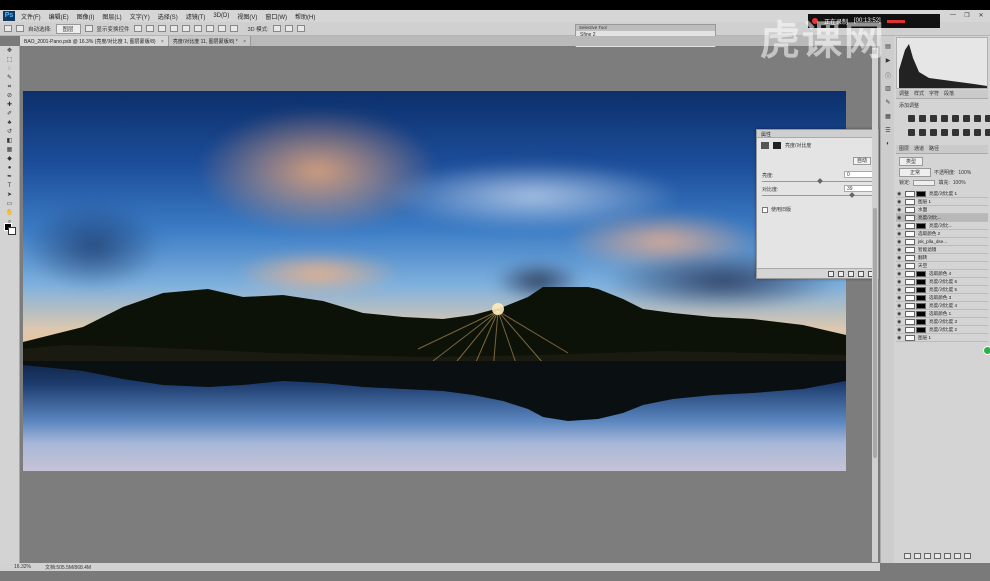 This screenshot has height=581, width=990. I want to click on brightness-adjust-icon, so click(911, 118).